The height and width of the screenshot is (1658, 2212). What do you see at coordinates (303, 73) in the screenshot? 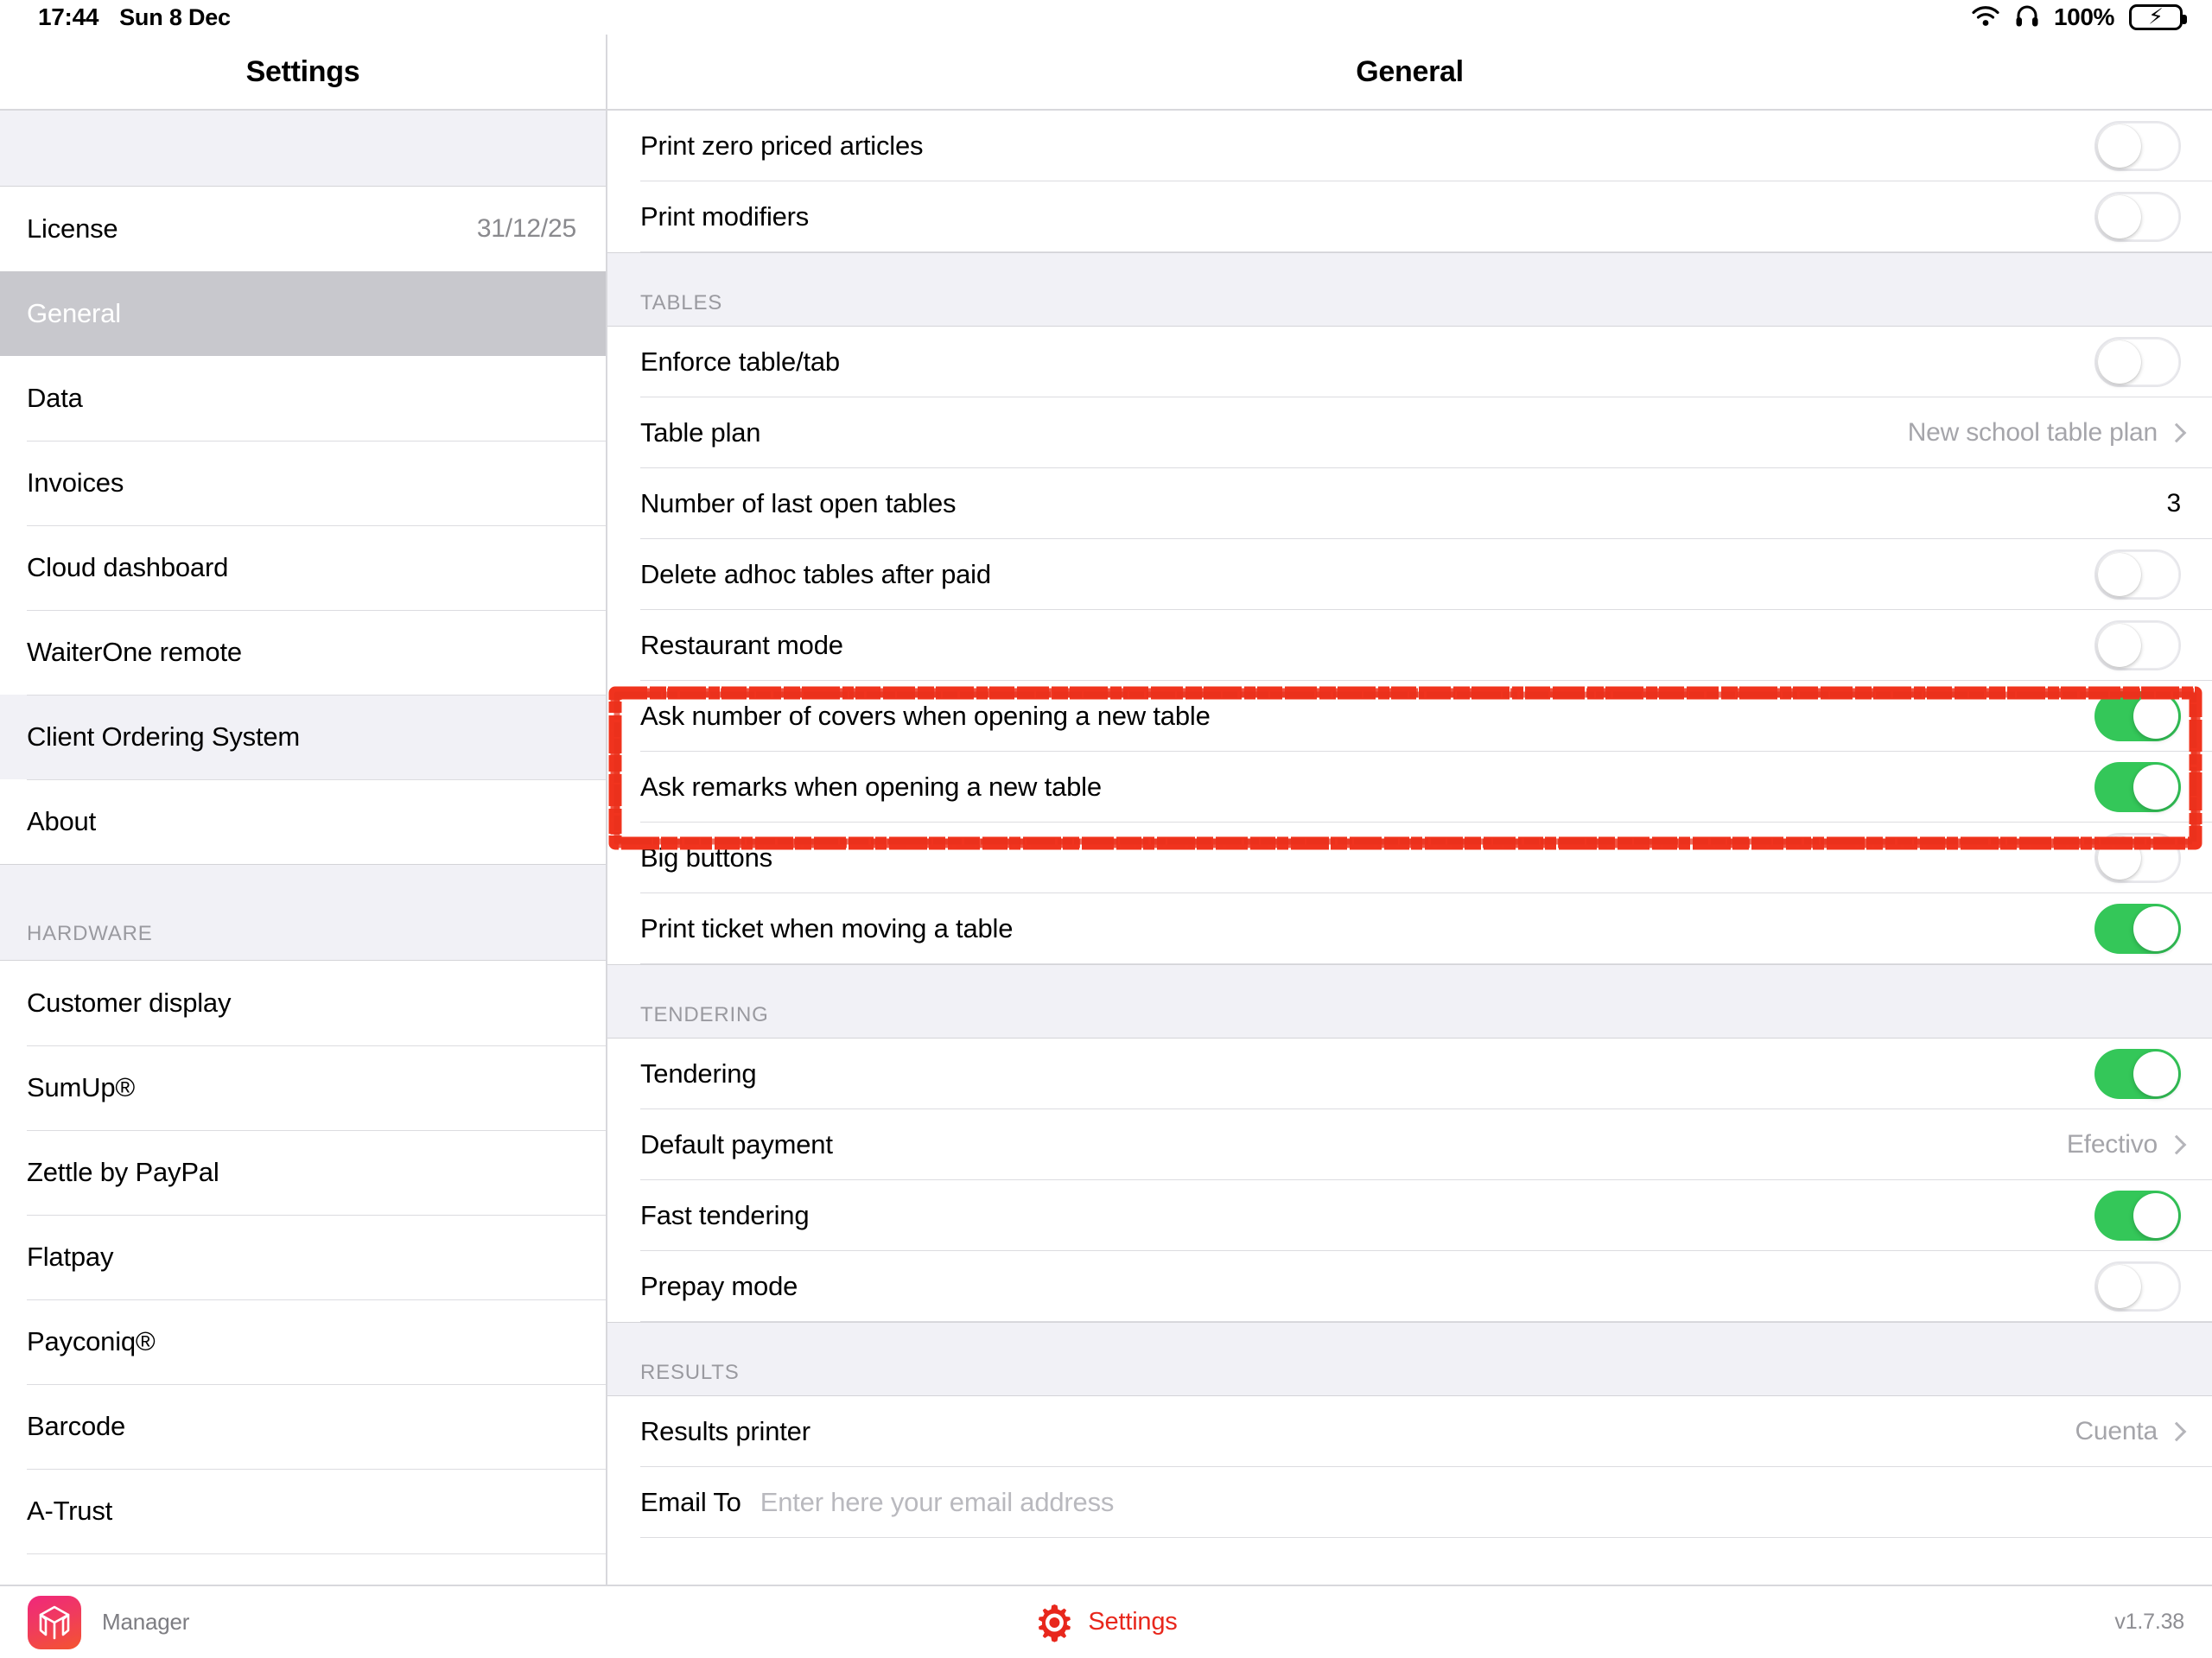
I see `sidebar-header: Settings` at bounding box center [303, 73].